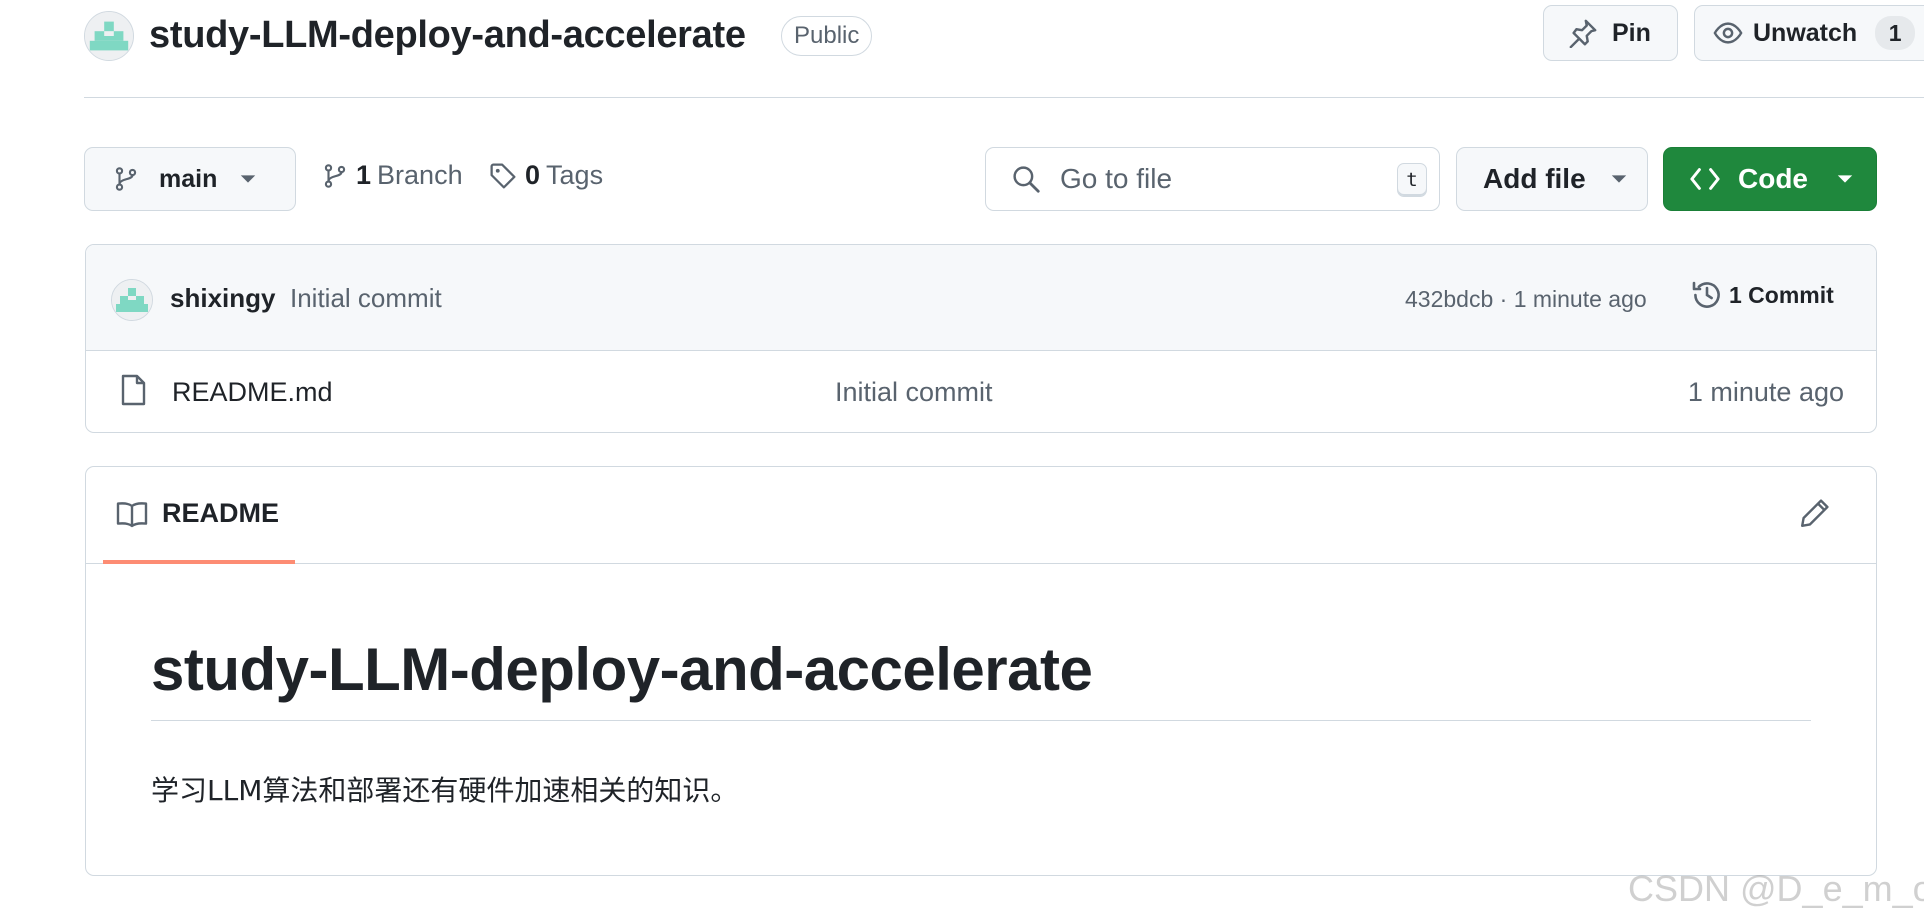 The width and height of the screenshot is (1924, 922). Describe the element at coordinates (366, 298) in the screenshot. I see `commit-message: Initial commit` at that location.